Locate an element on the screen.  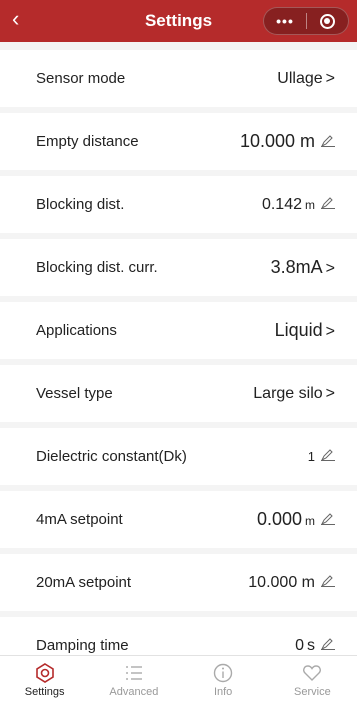
setting-label: Dielectric constant(Dk) is located at coordinates (111, 456).